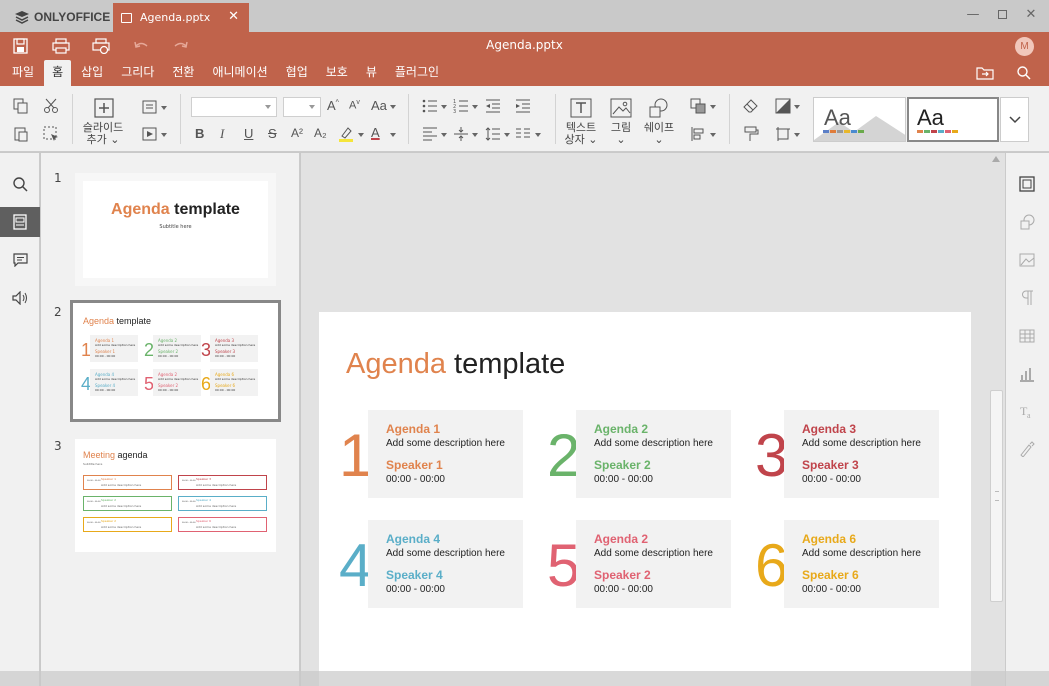 This screenshot has width=1049, height=686. I want to click on close-window-icon: ✕, so click(1031, 15).